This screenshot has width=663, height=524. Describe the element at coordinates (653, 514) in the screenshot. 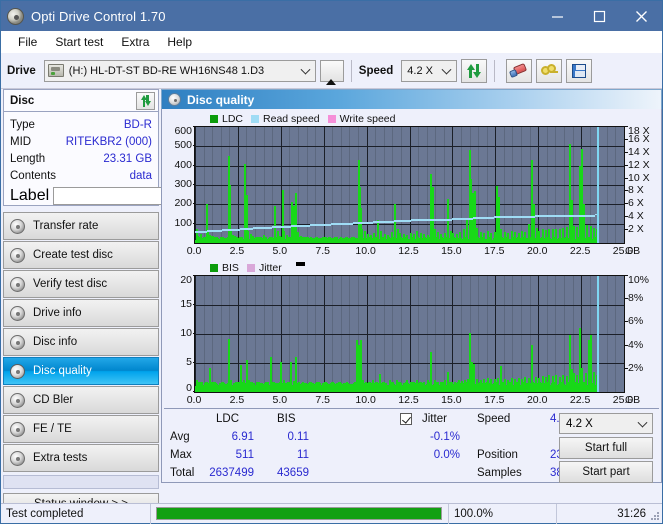

I see `resize-grip-icon` at that location.